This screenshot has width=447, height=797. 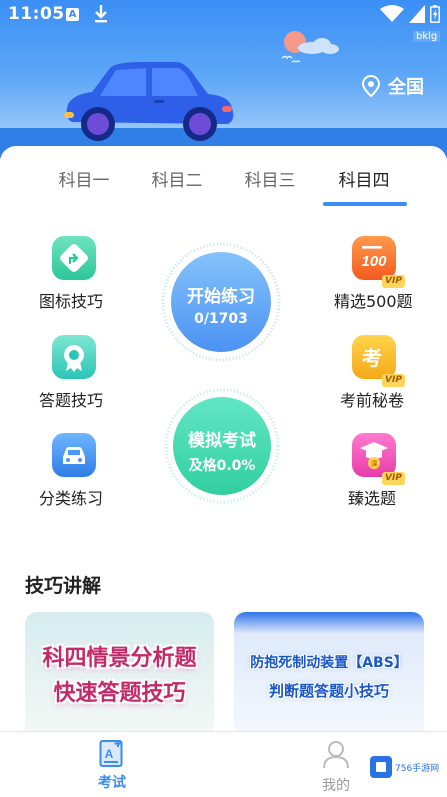 What do you see at coordinates (336, 755) in the screenshot?
I see `profile-nav-icon` at bounding box center [336, 755].